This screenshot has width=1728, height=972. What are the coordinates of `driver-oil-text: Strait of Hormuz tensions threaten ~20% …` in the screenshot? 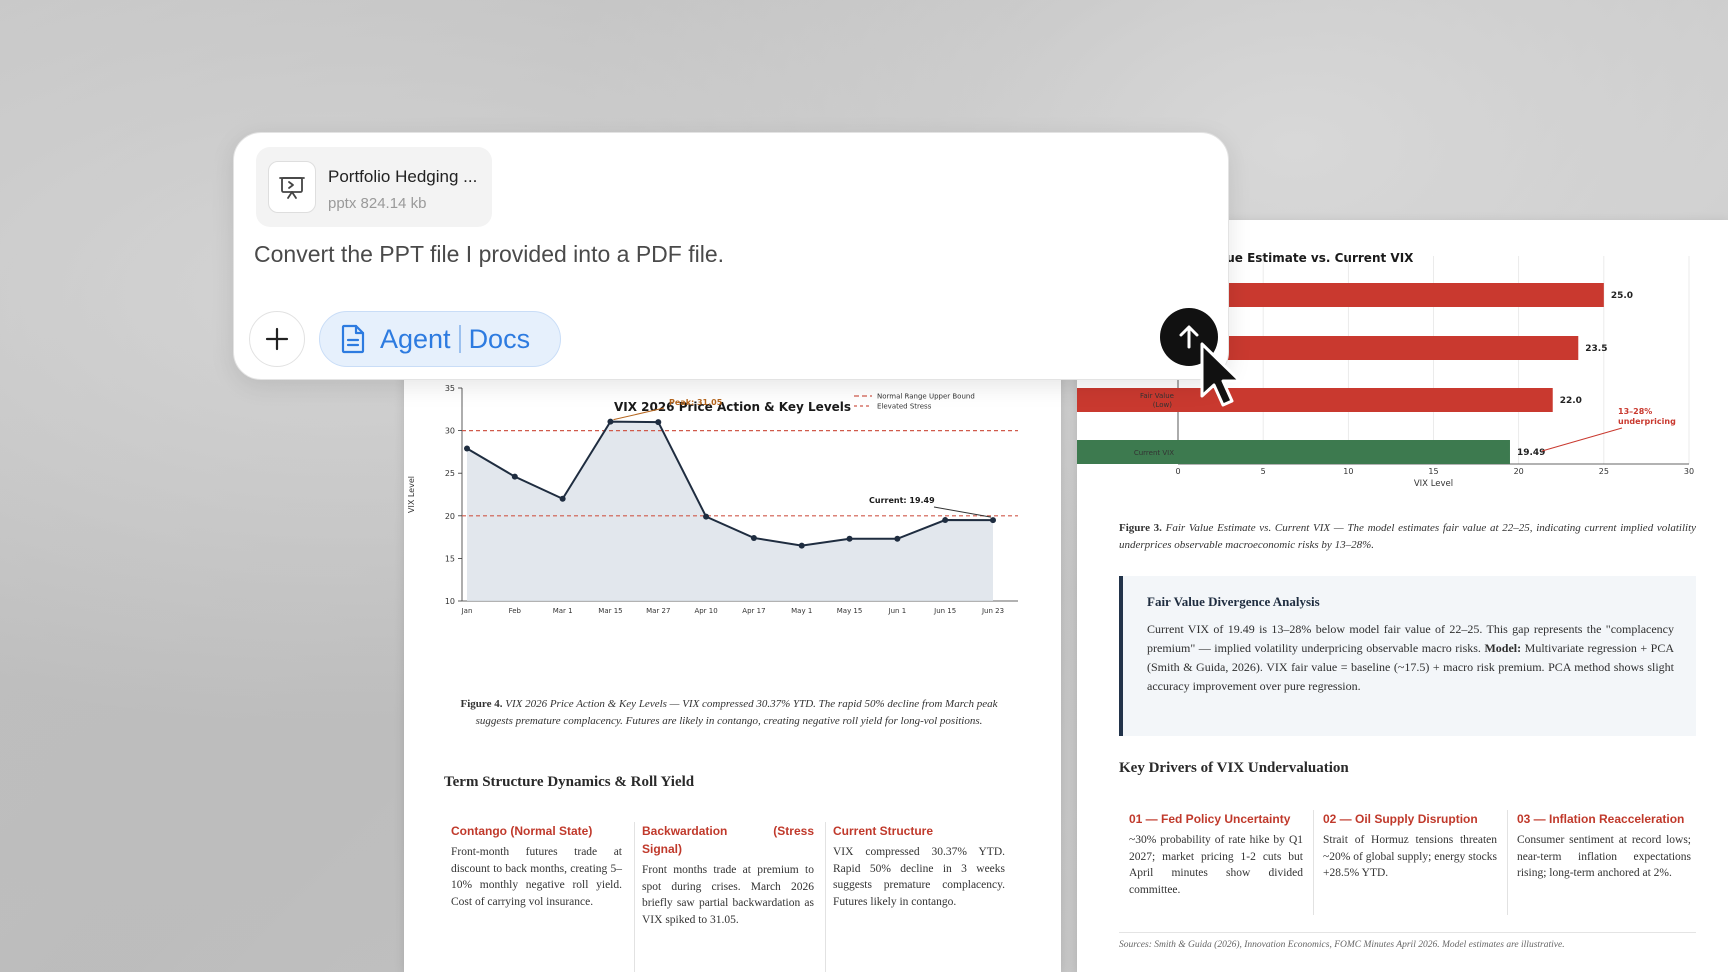 It's located at (1410, 856).